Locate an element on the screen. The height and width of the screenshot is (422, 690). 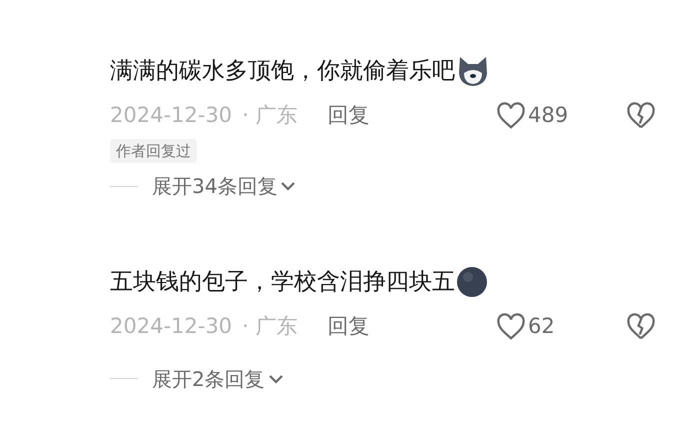
author-replied-badge: 作者回复过 is located at coordinates (153, 150).